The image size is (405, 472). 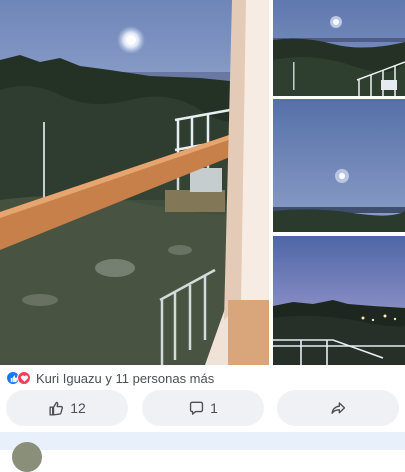 What do you see at coordinates (67, 408) in the screenshot?
I see `like-button: 12` at bounding box center [67, 408].